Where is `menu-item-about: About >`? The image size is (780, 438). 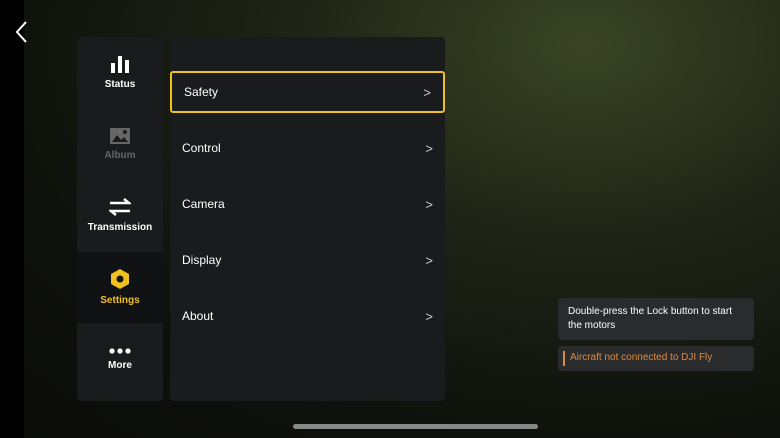
menu-item-about: About > is located at coordinates (307, 316).